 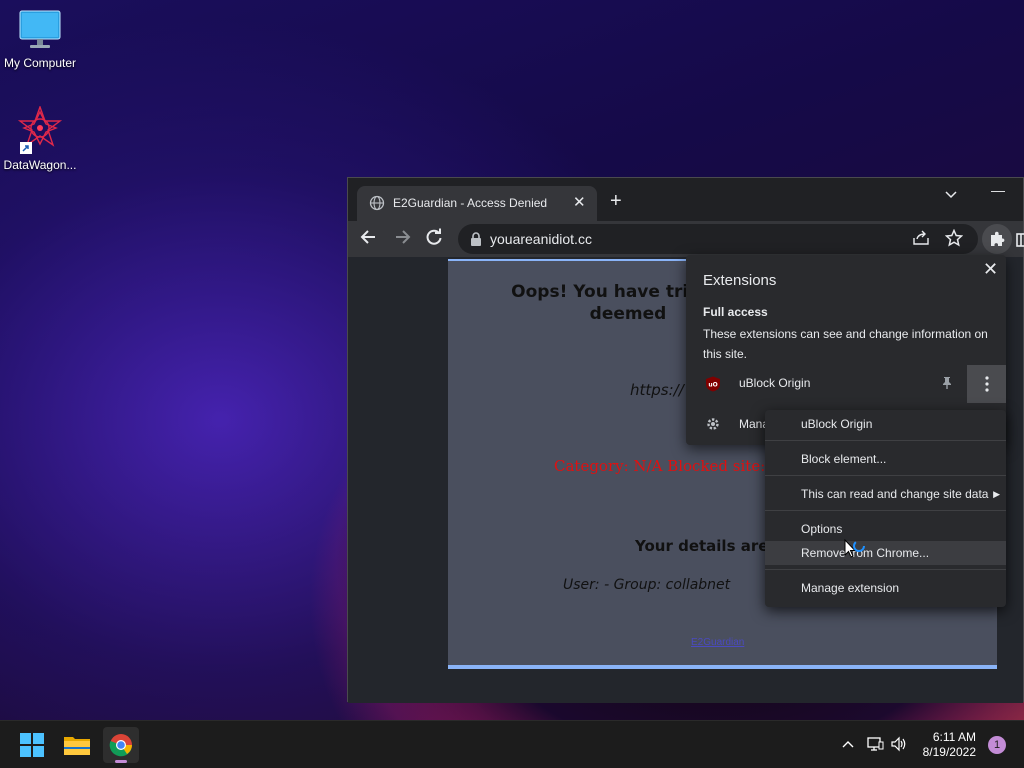 What do you see at coordinates (26, 148) in the screenshot?
I see `shortcut-arrow-icon` at bounding box center [26, 148].